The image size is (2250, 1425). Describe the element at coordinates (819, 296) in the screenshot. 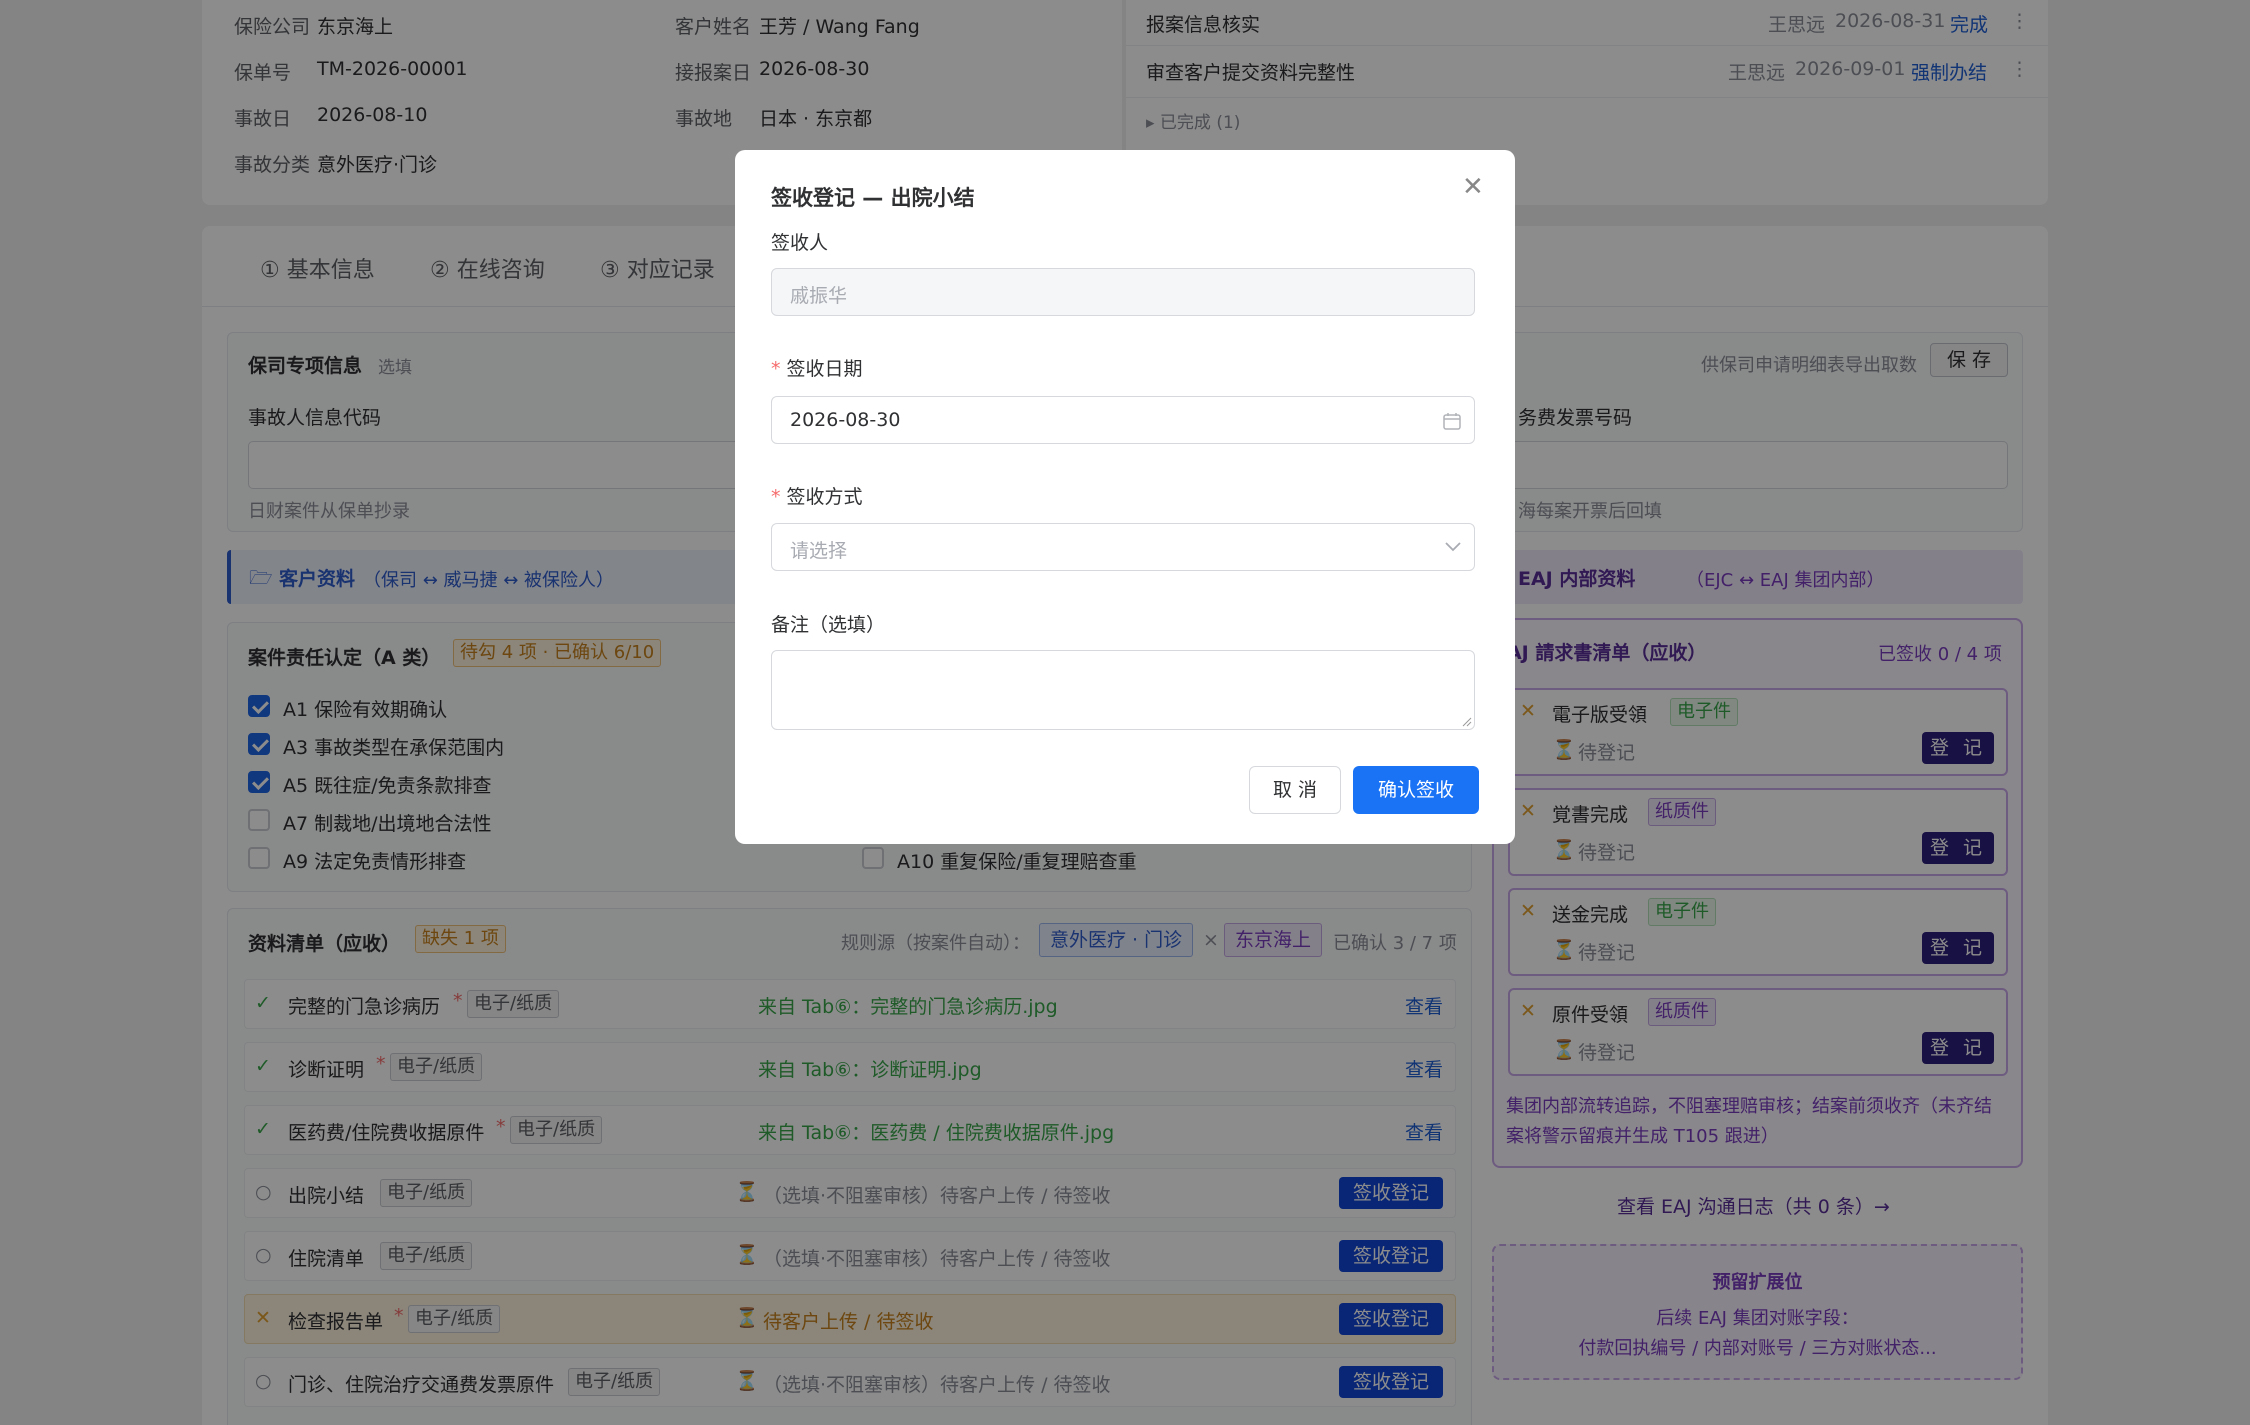

I see `signer-value: 戚振华` at that location.